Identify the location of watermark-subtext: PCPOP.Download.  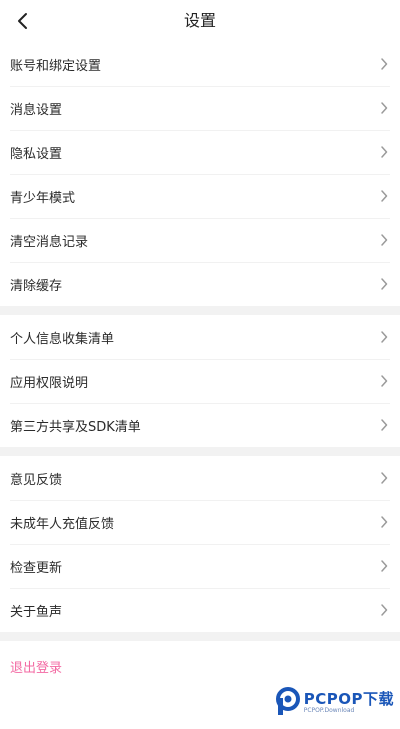
(329, 710).